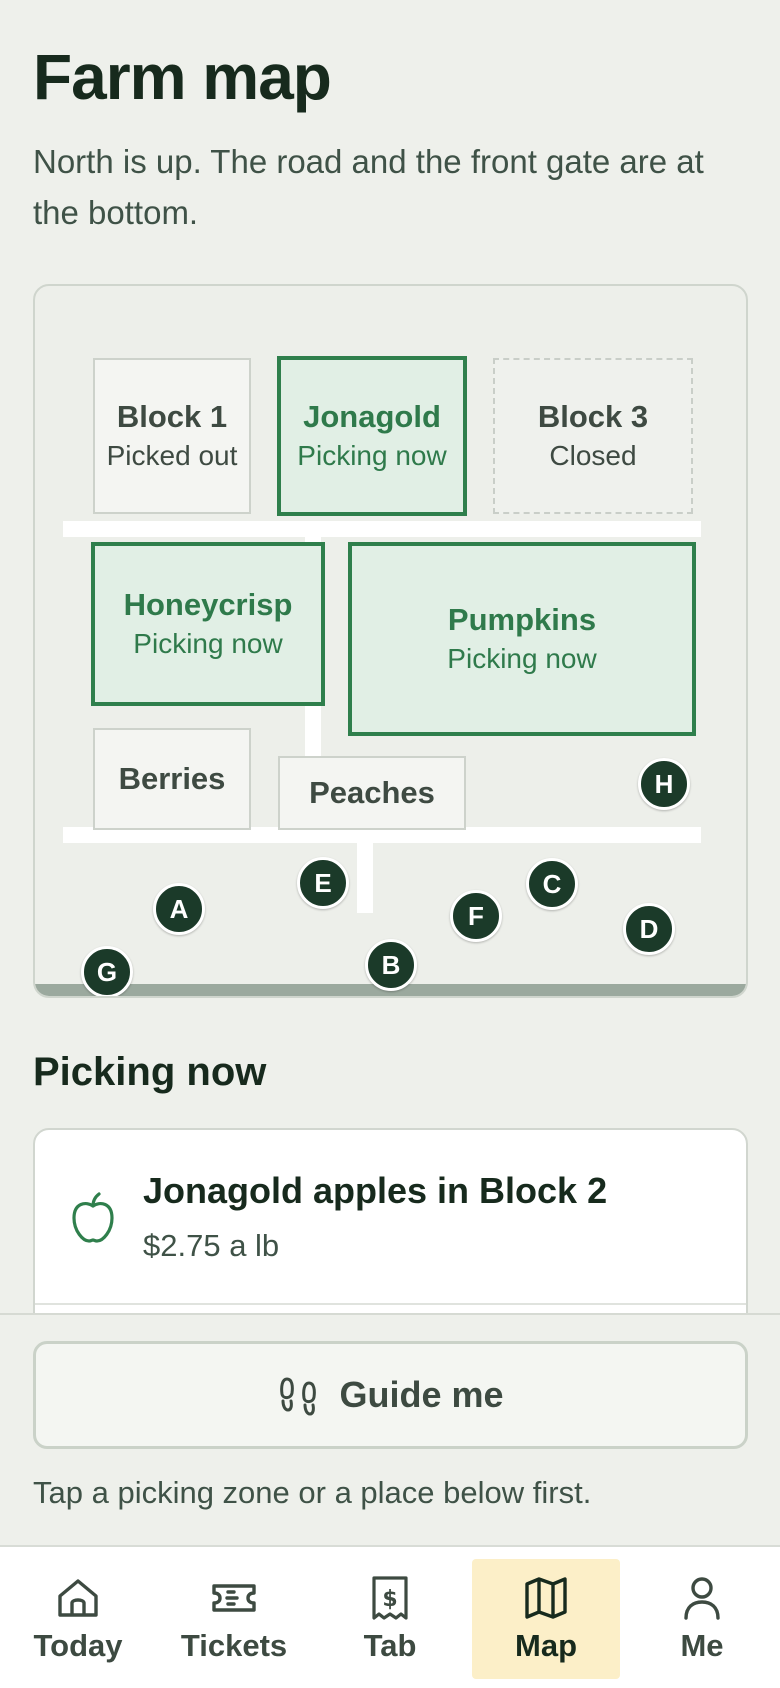  Describe the element at coordinates (593, 416) in the screenshot. I see `block-name: Block 3` at that location.